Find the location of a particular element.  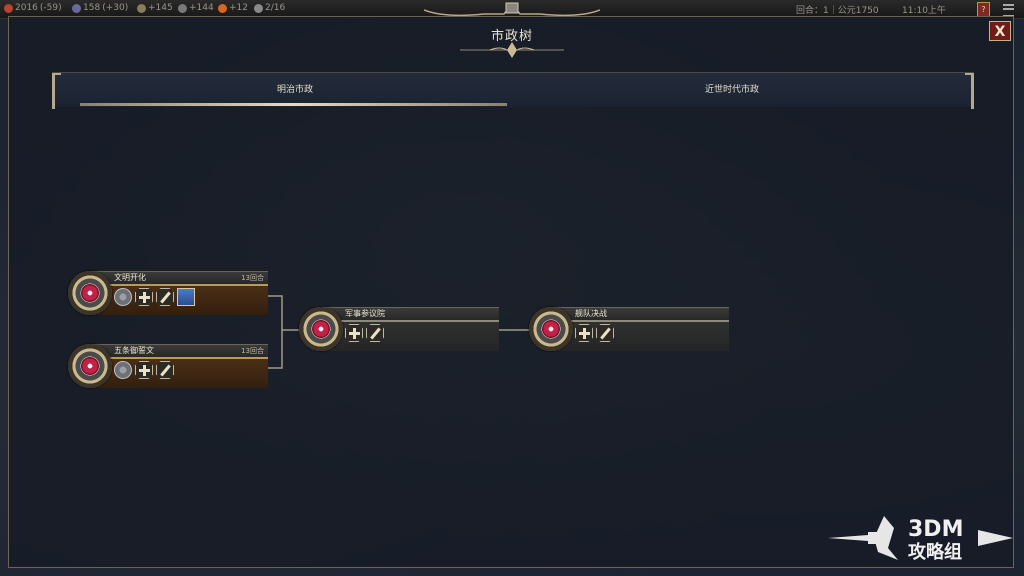

card-icon is located at coordinates (186, 297).